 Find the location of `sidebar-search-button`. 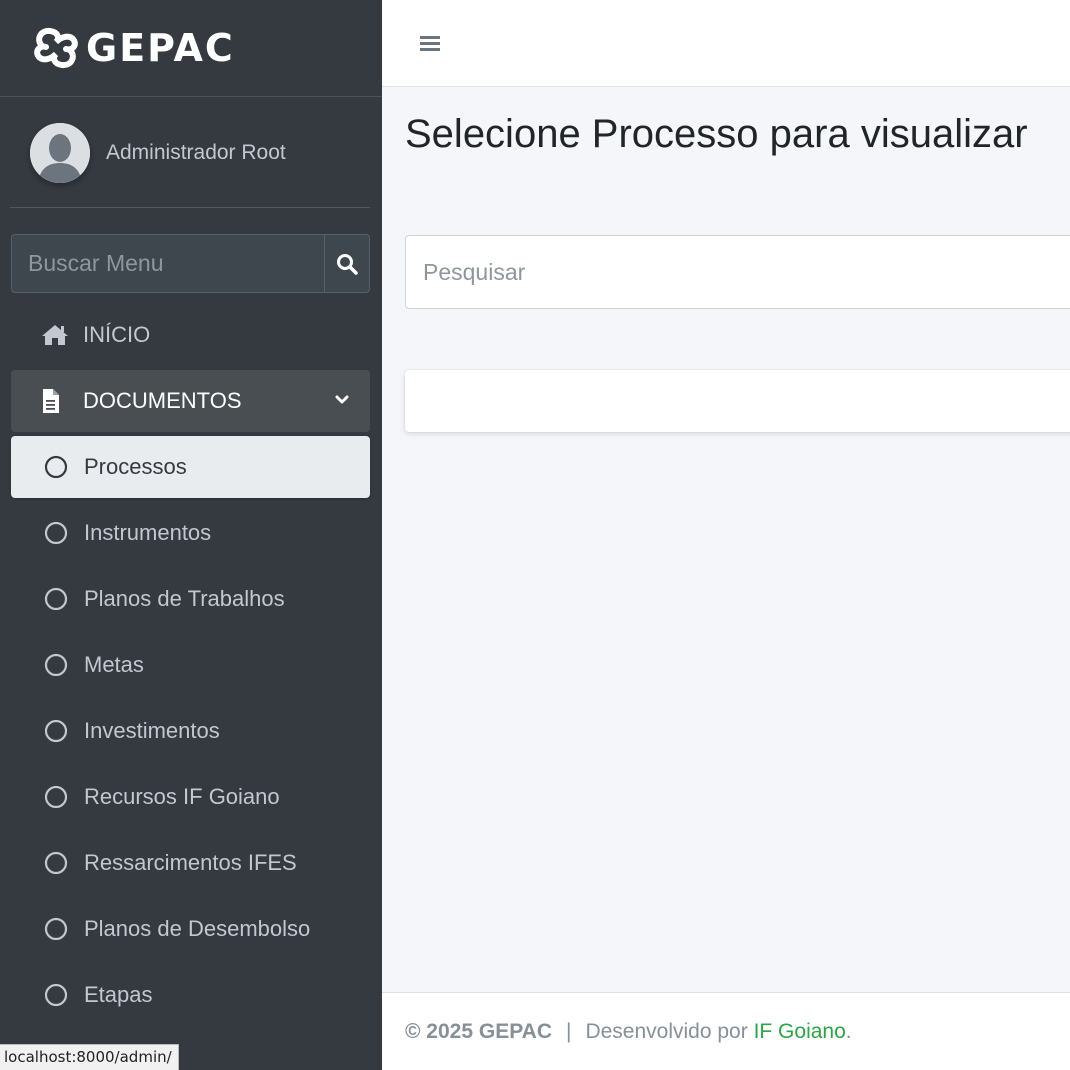

sidebar-search-button is located at coordinates (347, 263).